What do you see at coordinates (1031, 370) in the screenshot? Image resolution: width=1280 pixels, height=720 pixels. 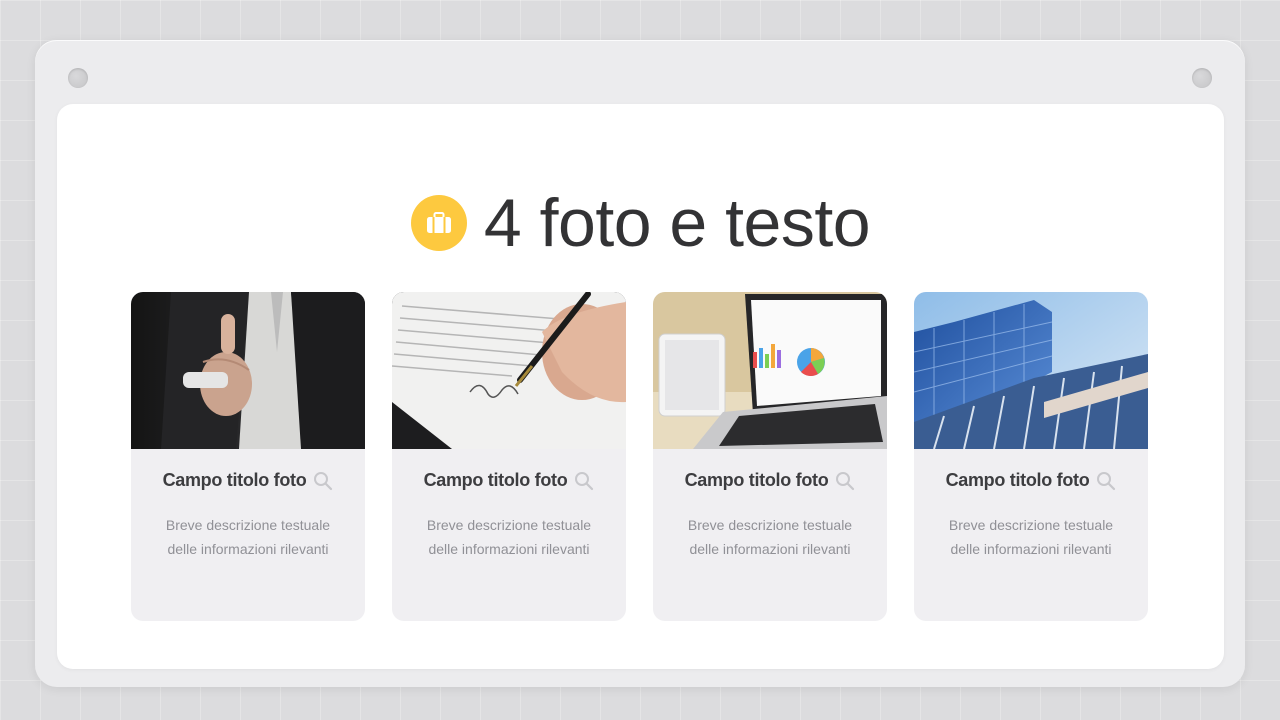 I see `office-building-photo` at bounding box center [1031, 370].